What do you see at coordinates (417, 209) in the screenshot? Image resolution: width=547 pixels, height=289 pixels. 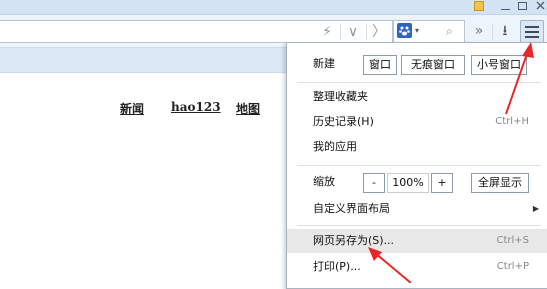 I see `menu-item-customize-layout: 自定义界面布局 ▶` at bounding box center [417, 209].